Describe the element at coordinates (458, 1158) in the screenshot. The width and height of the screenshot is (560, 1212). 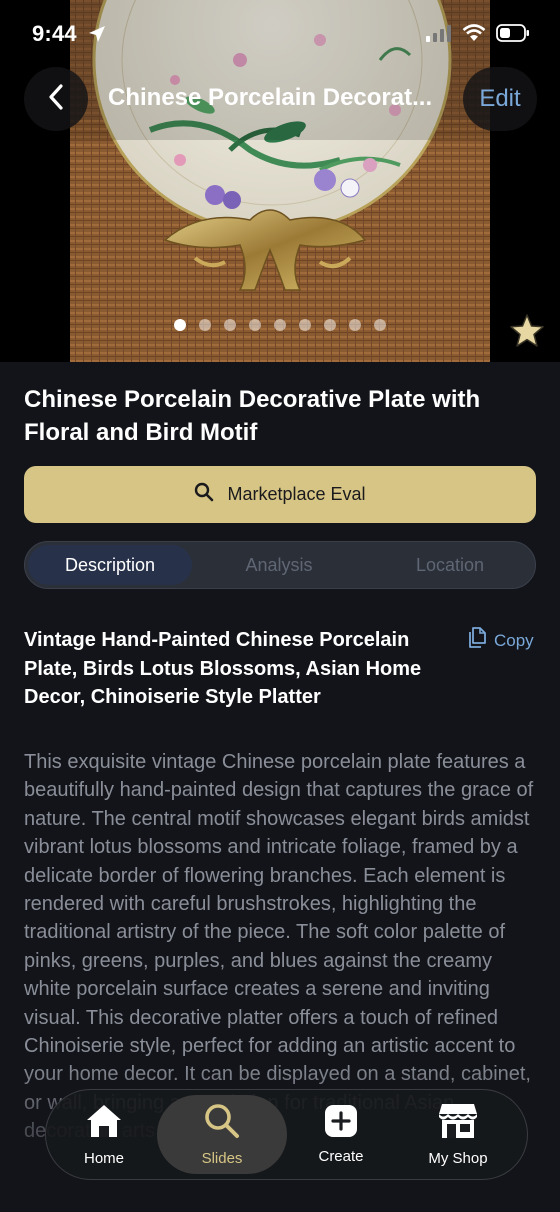
I see `tab-my-shop-label: My Shop` at that location.